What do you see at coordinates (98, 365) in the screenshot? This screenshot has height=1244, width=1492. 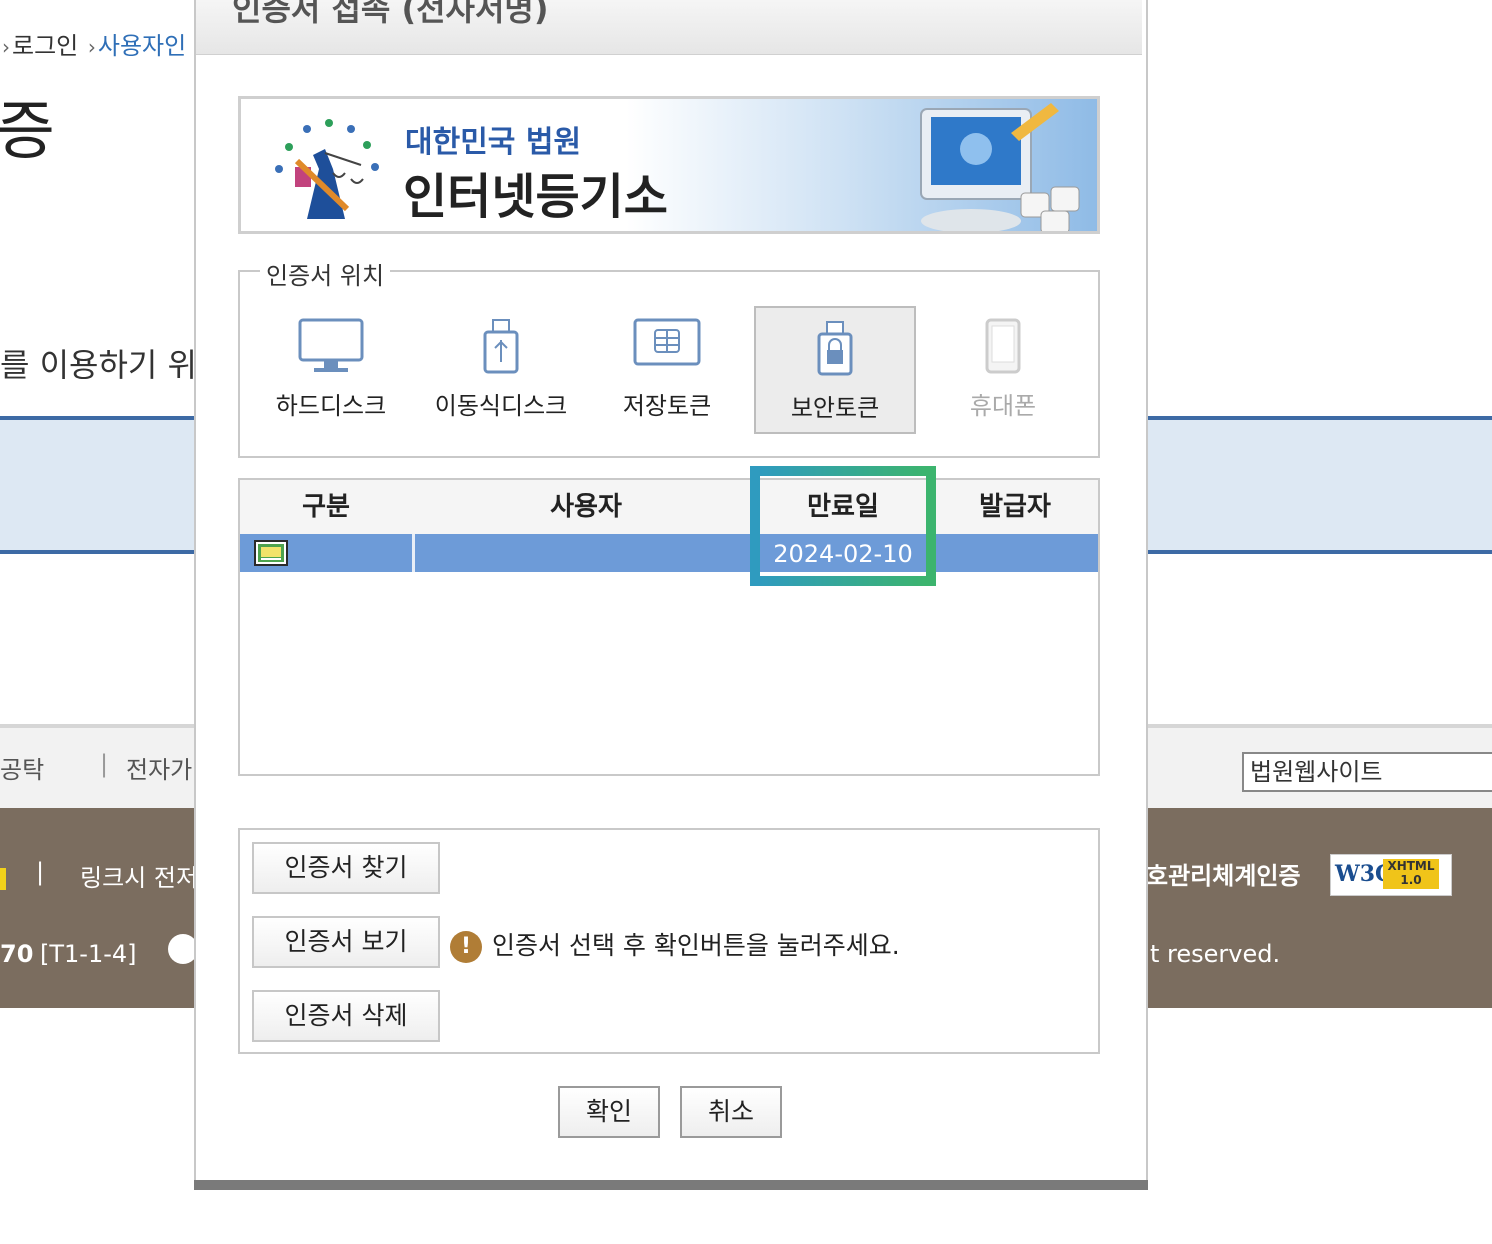 I see `intro-text: 를 이용하기 위` at bounding box center [98, 365].